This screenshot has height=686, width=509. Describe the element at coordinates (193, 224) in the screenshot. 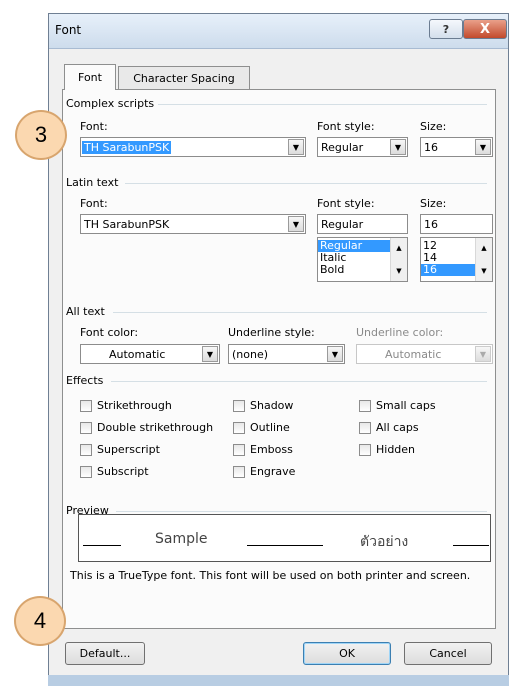

I see `latin-font-select: TH SarabunPSK ▼` at that location.